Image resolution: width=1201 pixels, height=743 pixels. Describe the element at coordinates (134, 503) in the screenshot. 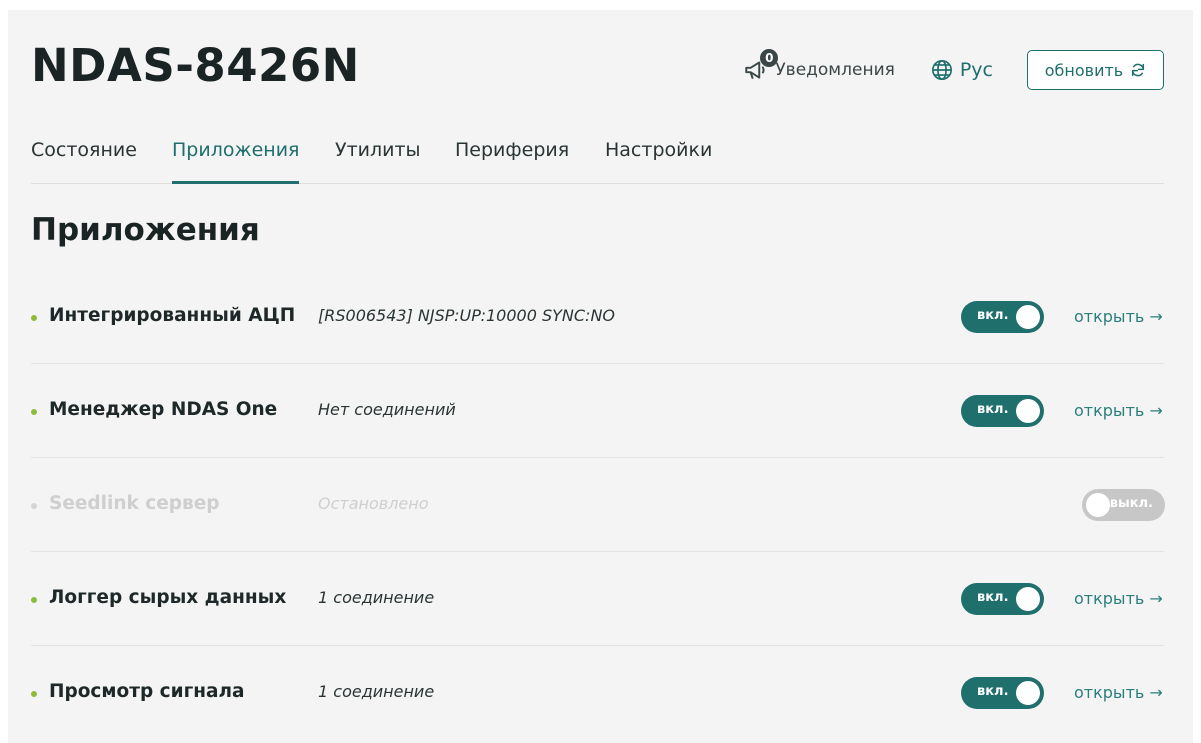

I see `app-name: Seedlink сервер` at that location.